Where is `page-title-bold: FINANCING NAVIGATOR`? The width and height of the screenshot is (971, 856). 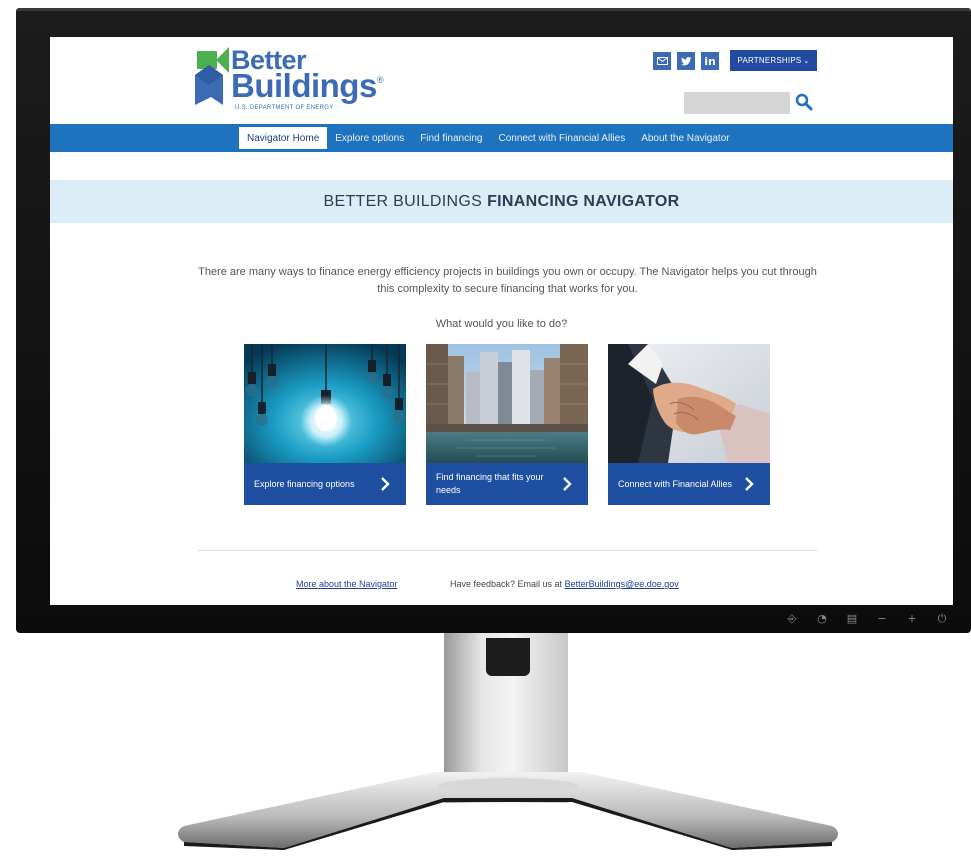
page-title-bold: FINANCING NAVIGATOR is located at coordinates (583, 201).